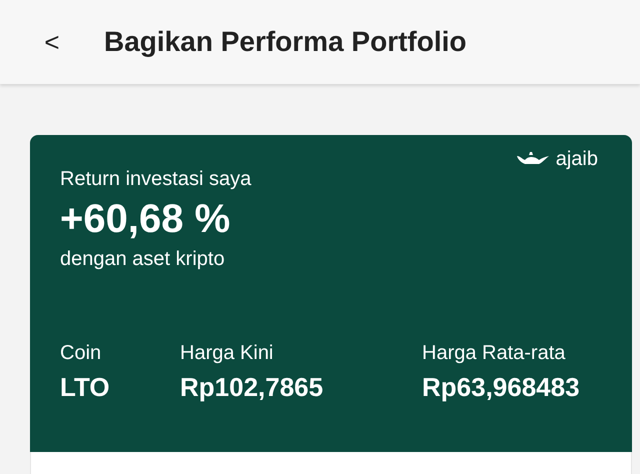  I want to click on stat-value: LTO, so click(85, 387).